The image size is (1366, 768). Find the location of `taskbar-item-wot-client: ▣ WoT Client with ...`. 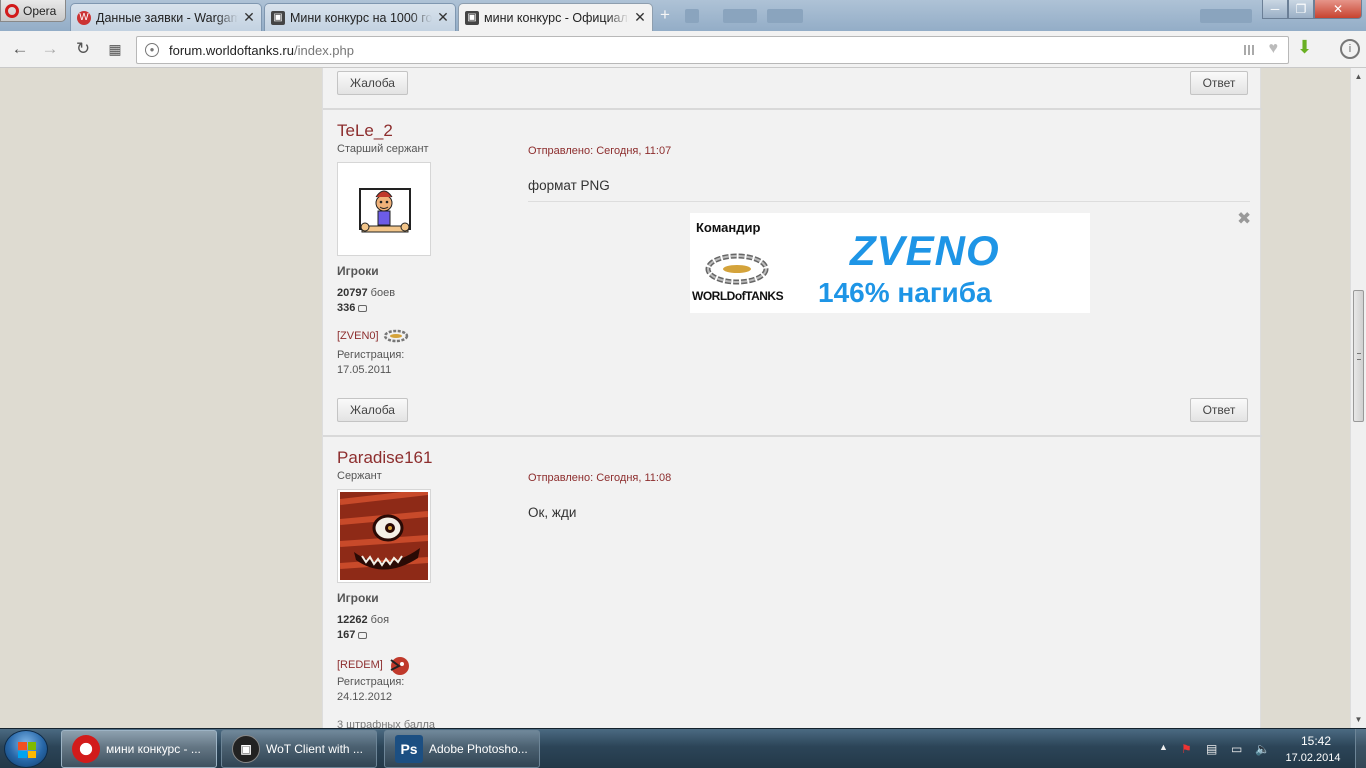

taskbar-item-wot-client: ▣ WoT Client with ... is located at coordinates (299, 749).